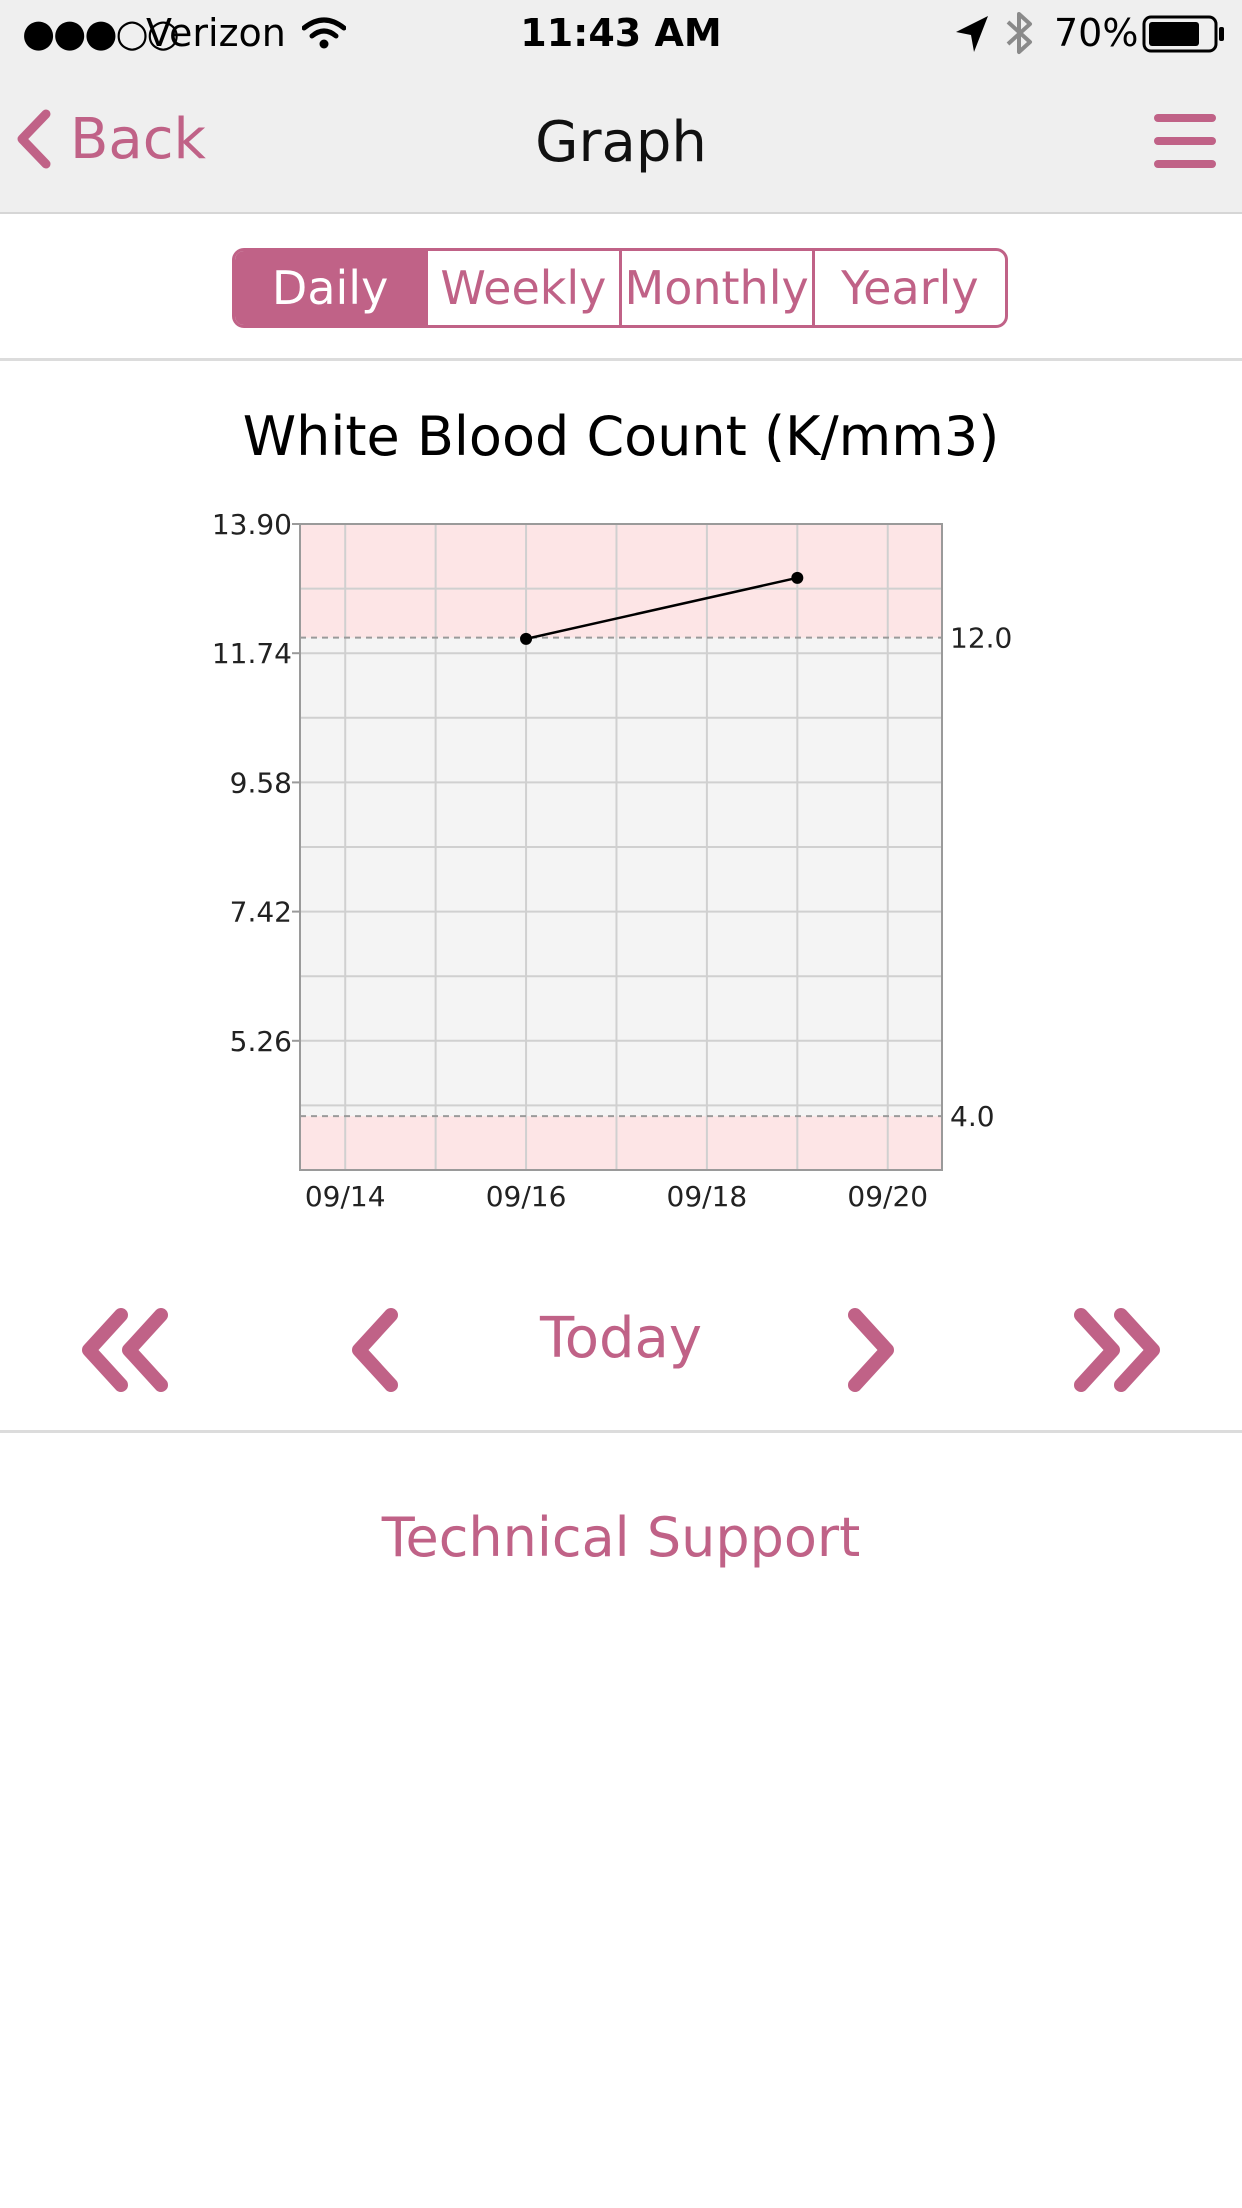 Image resolution: width=1242 pixels, height=2208 pixels. What do you see at coordinates (261, 912) in the screenshot?
I see `y-tick-label: 7.42` at bounding box center [261, 912].